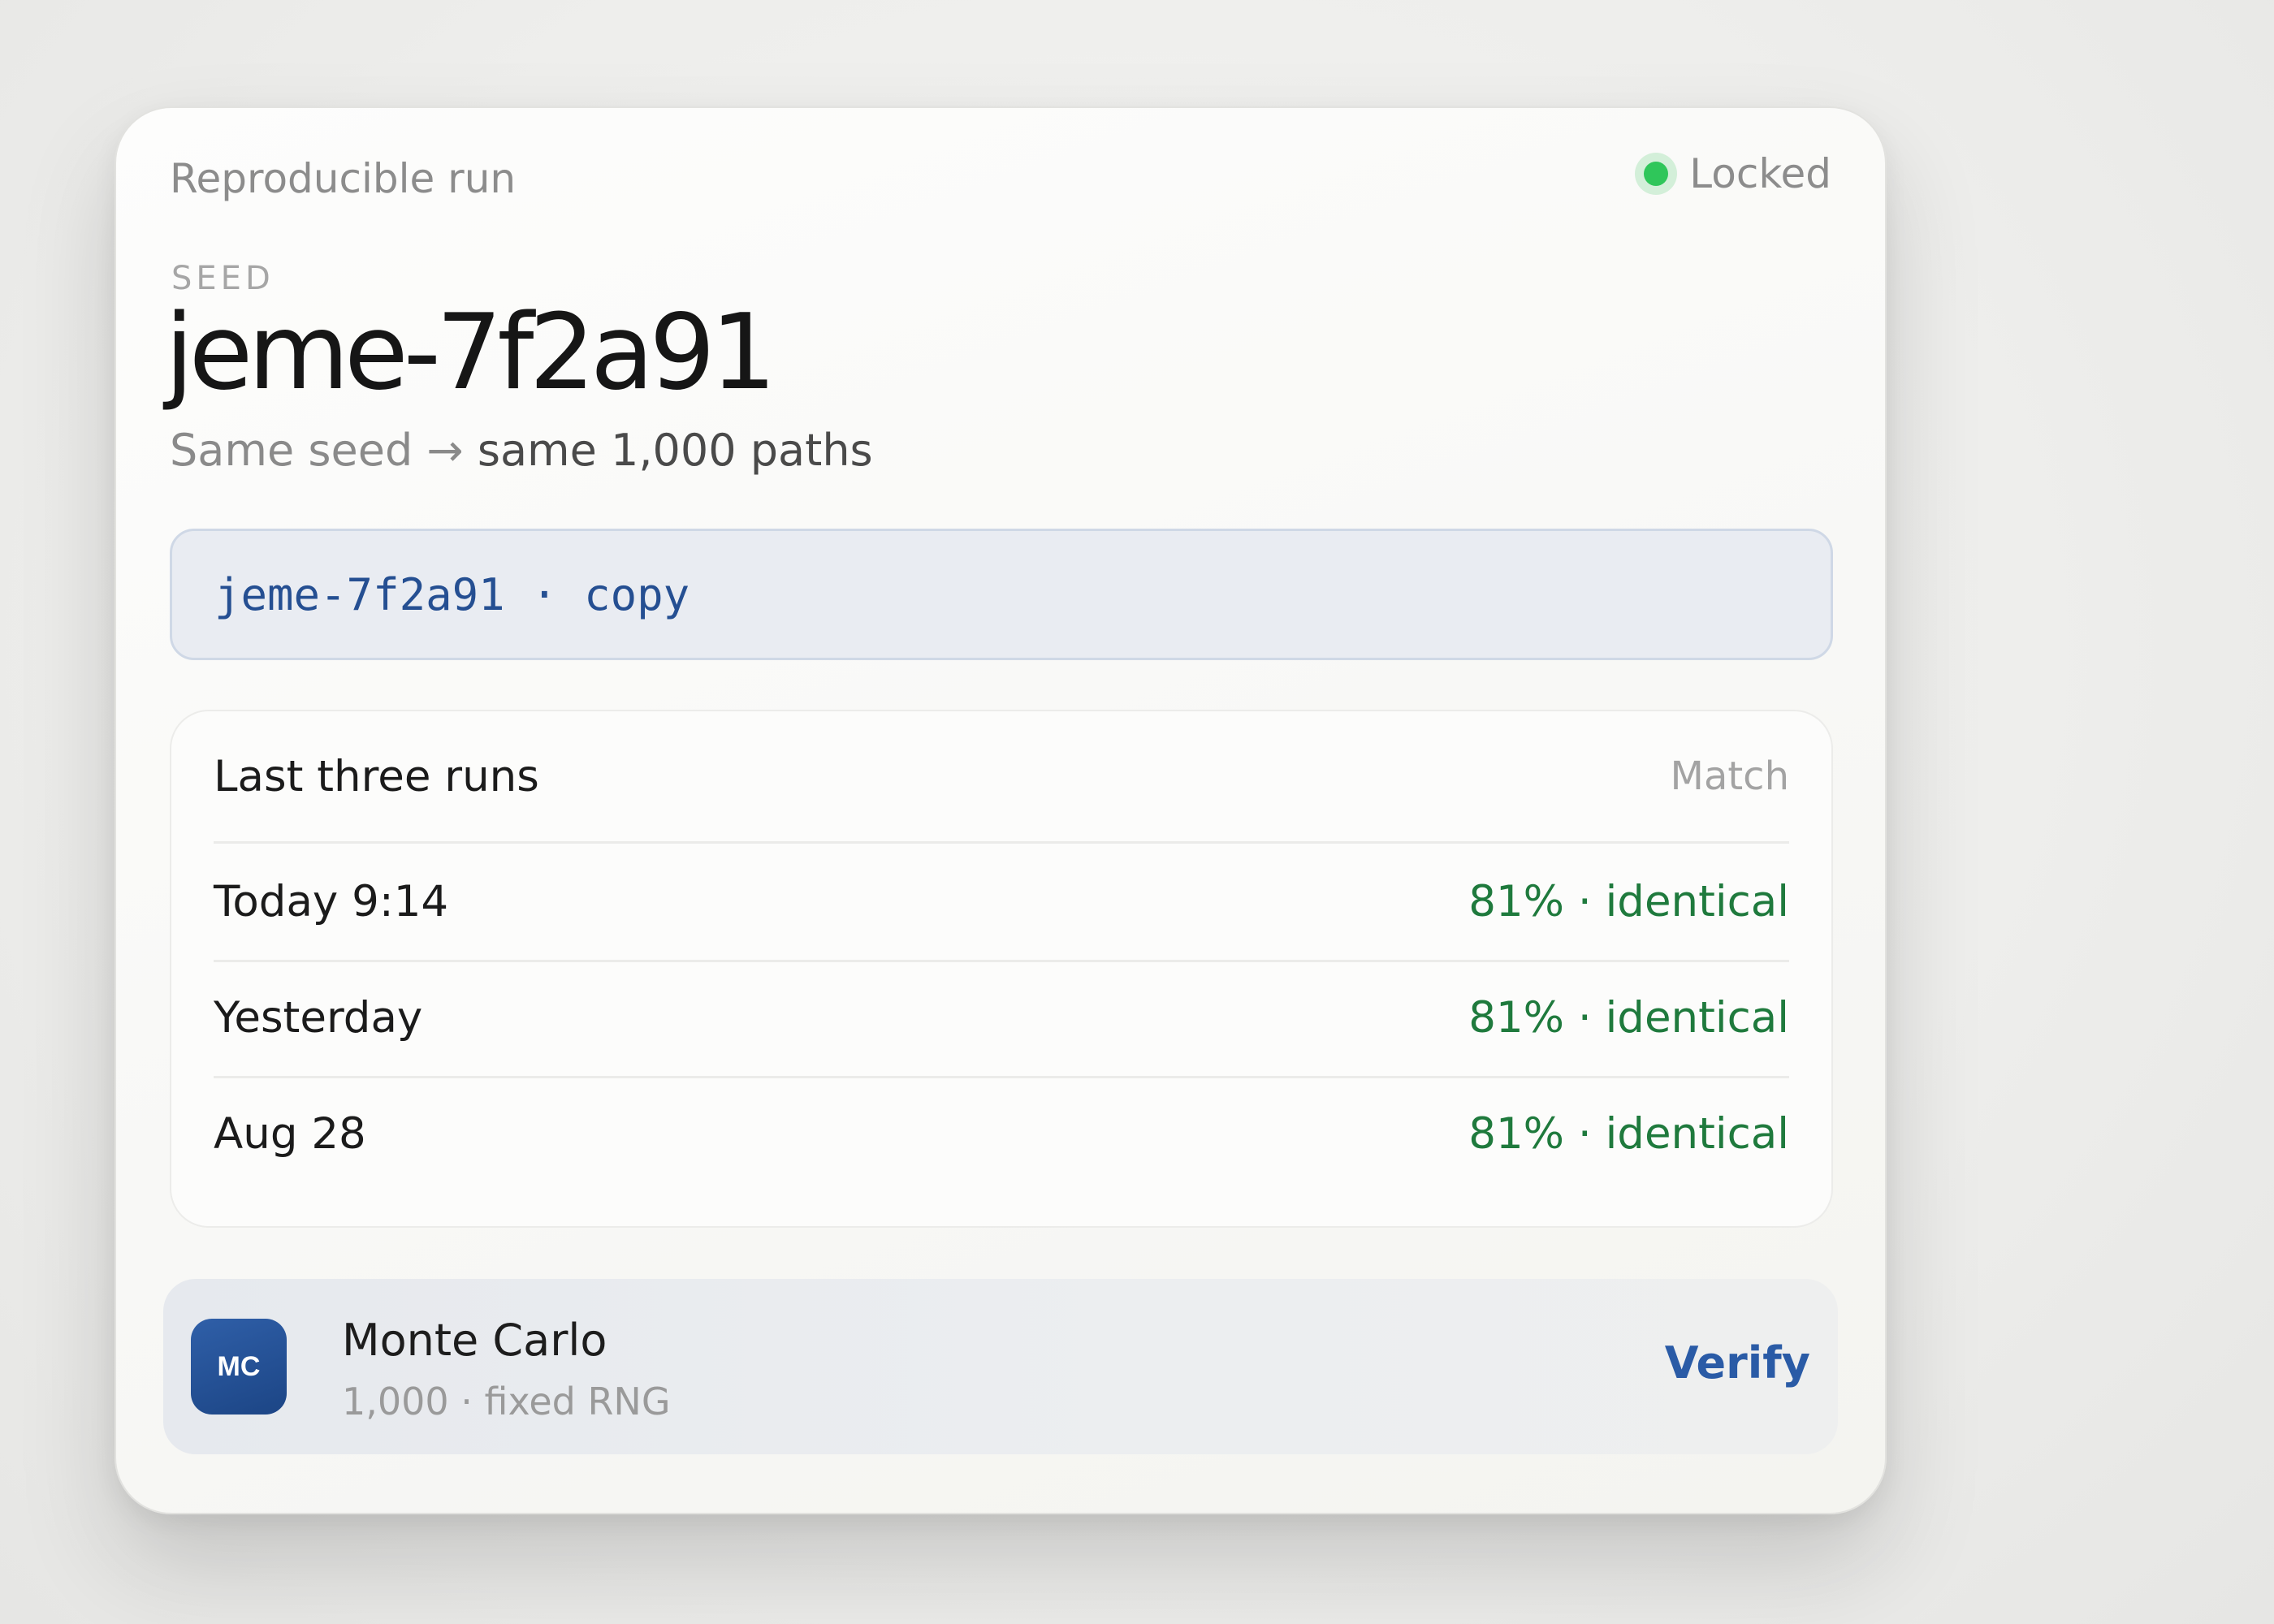 This screenshot has width=2274, height=1624. Describe the element at coordinates (1001, 903) in the screenshot. I see `run-row: Today 9:14 81% · identical` at that location.